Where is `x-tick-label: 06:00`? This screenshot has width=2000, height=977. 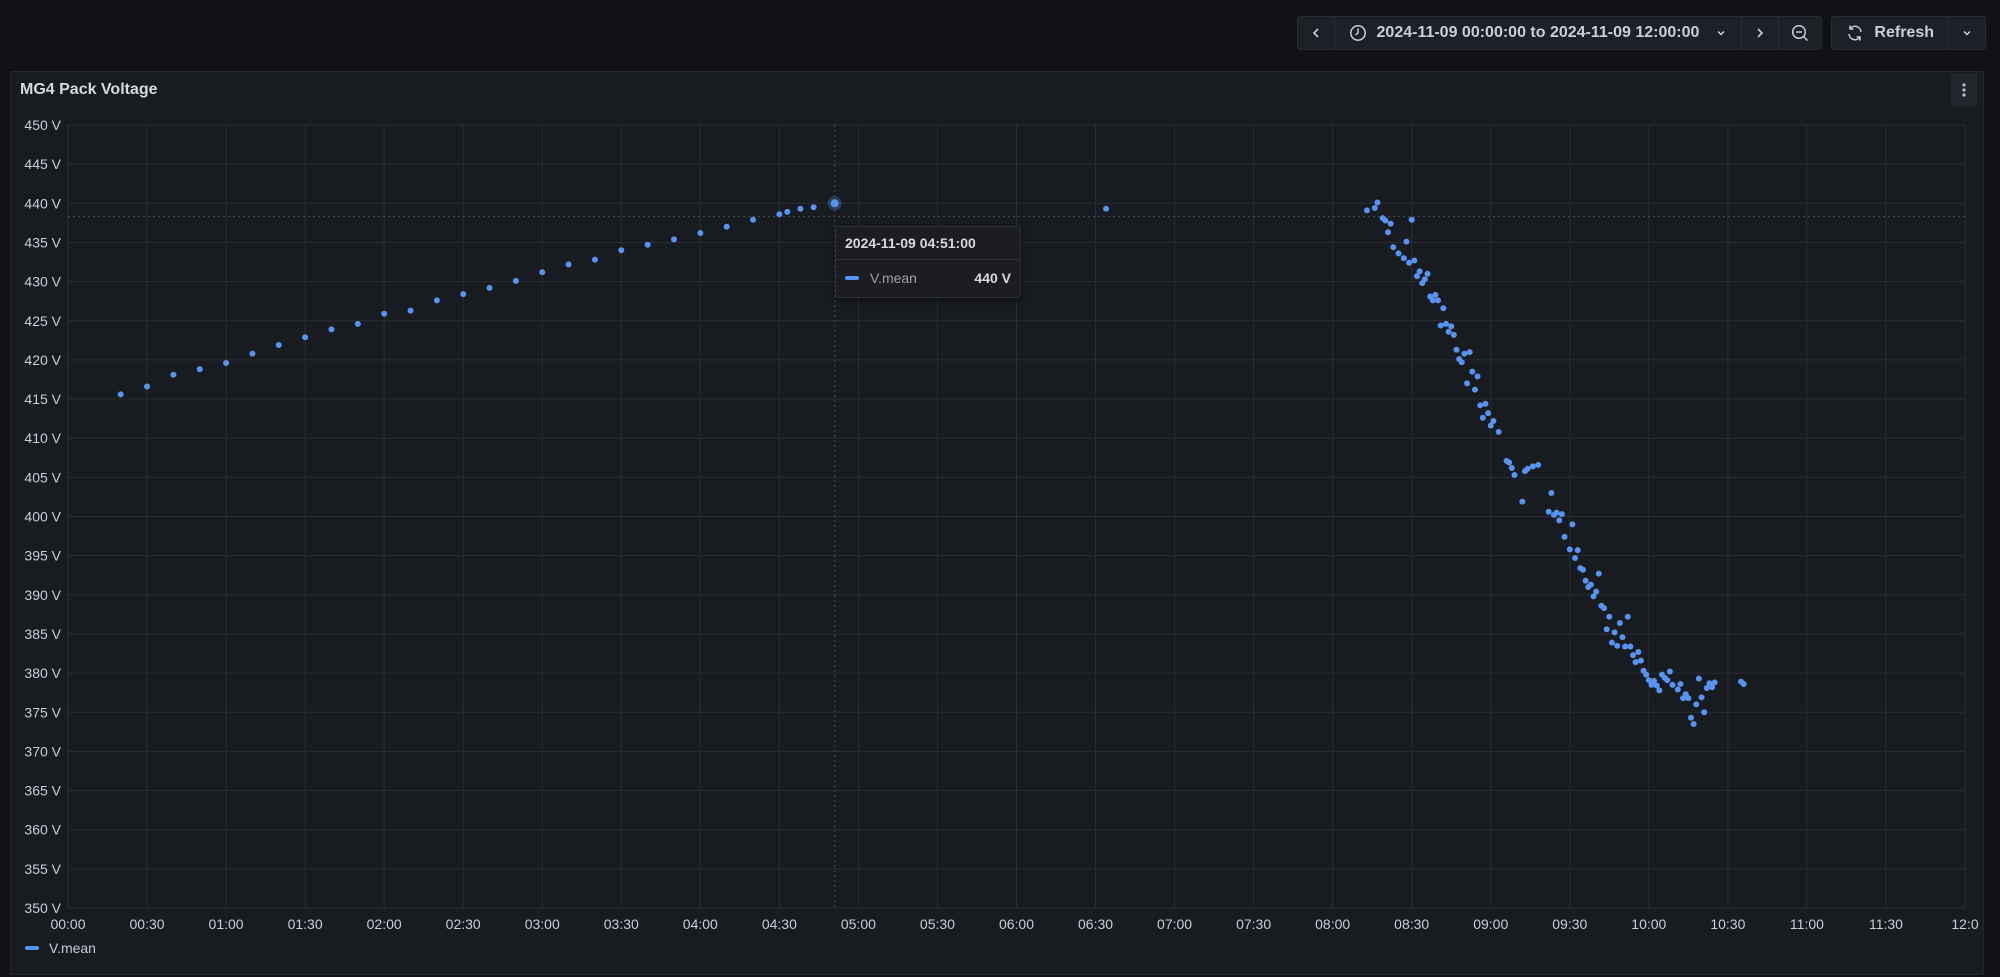 x-tick-label: 06:00 is located at coordinates (1016, 924).